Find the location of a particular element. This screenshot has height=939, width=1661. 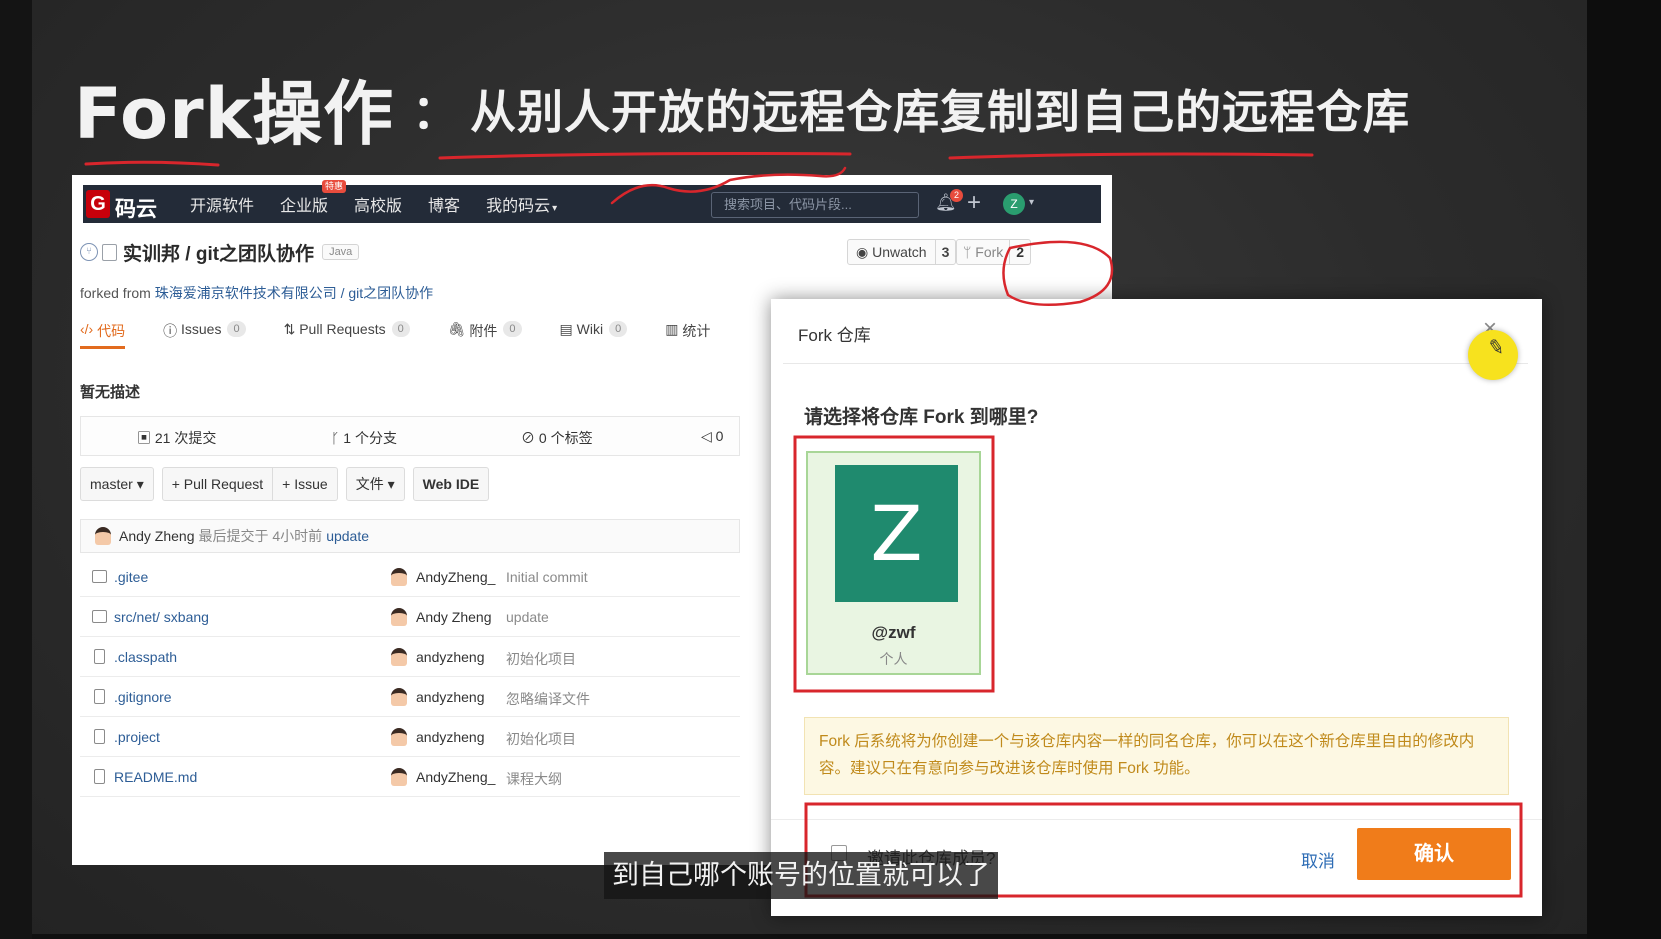

tab-attachments-count: 0 is located at coordinates (512, 329).